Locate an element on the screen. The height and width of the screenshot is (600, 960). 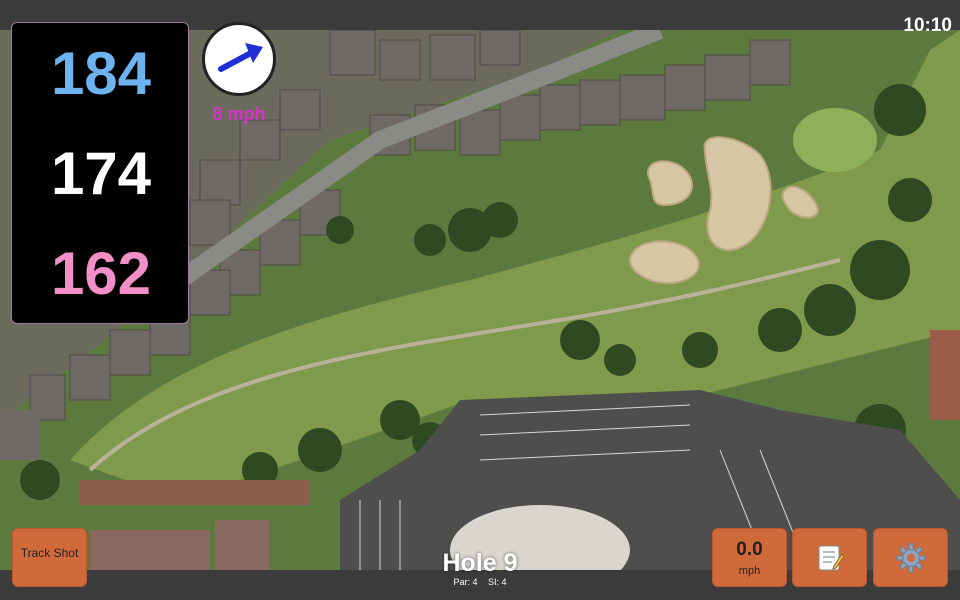
distance-panel: 184 174 162 is located at coordinates (100, 173).